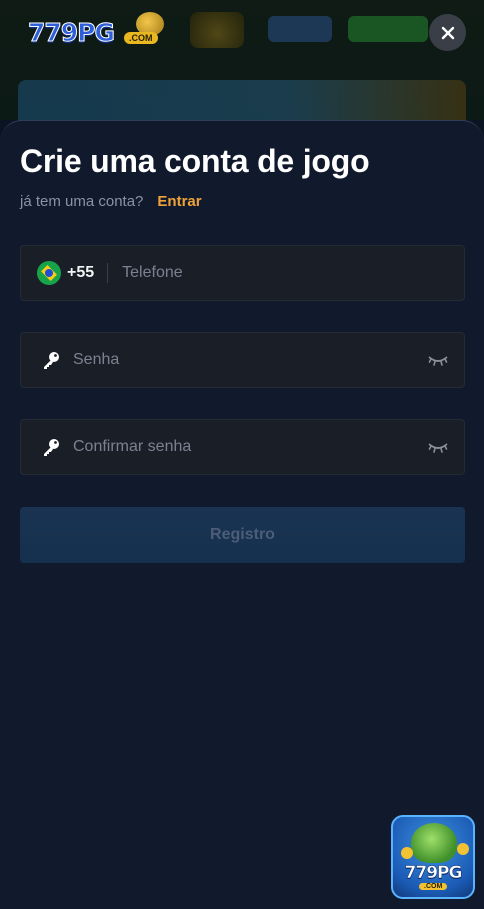  What do you see at coordinates (433, 886) in the screenshot?
I see `badge-logo-sub: .COM` at bounding box center [433, 886].